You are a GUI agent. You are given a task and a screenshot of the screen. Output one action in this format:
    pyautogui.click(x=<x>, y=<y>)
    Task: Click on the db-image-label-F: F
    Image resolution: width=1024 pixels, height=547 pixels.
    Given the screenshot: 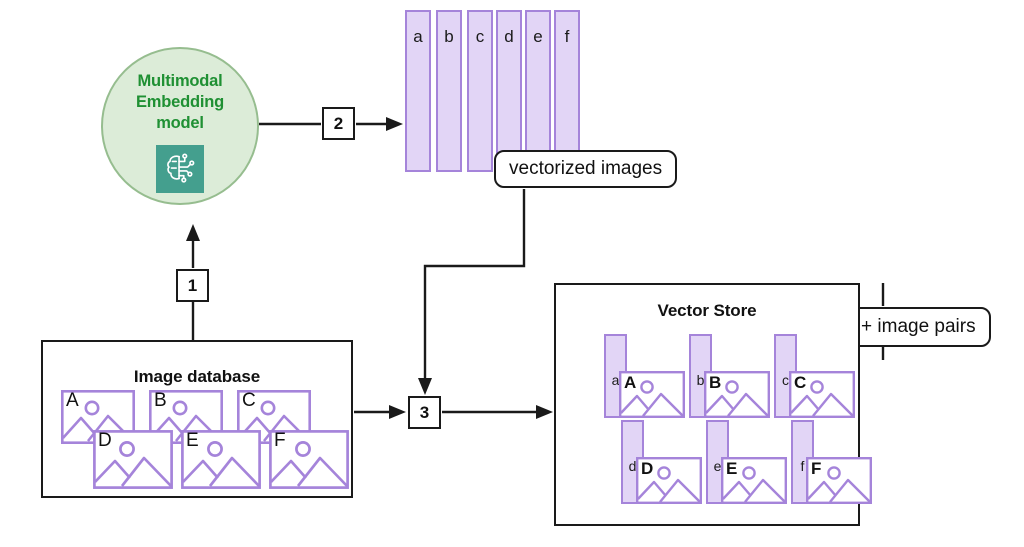 What is the action you would take?
    pyautogui.click(x=280, y=440)
    